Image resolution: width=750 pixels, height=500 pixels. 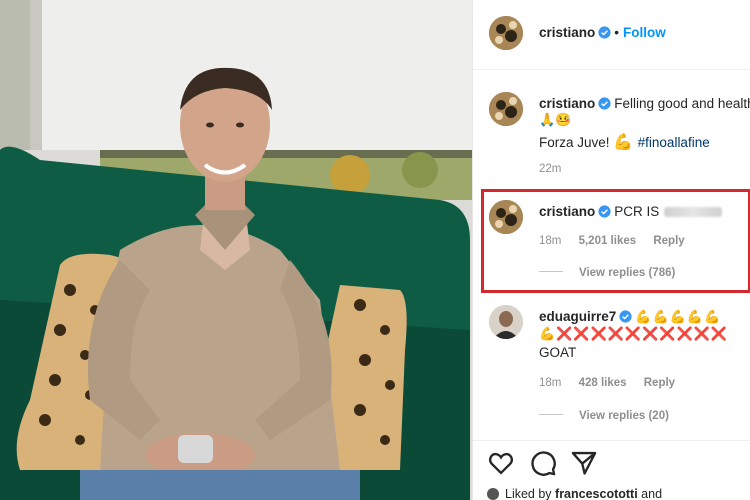 What do you see at coordinates (596, 493) in the screenshot?
I see `liked-by-user: francescototti` at bounding box center [596, 493].